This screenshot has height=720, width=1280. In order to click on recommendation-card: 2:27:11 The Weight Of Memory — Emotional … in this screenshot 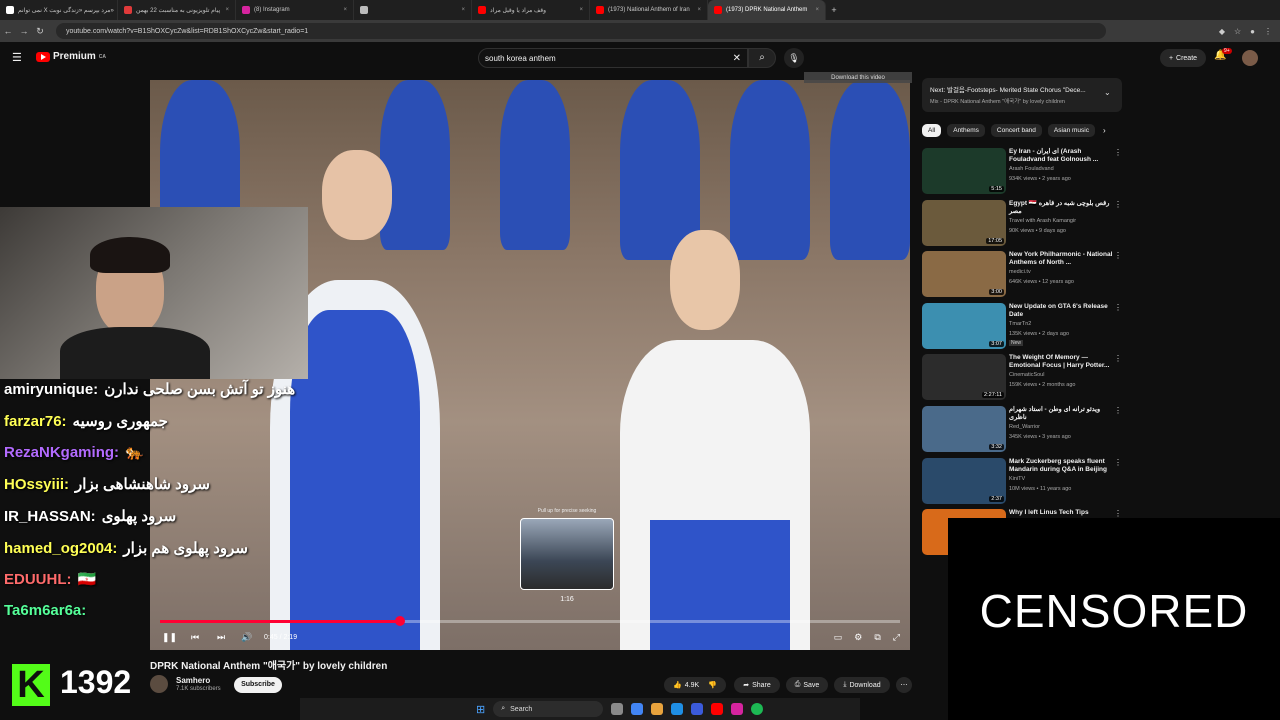, I will do `click(1024, 377)`.